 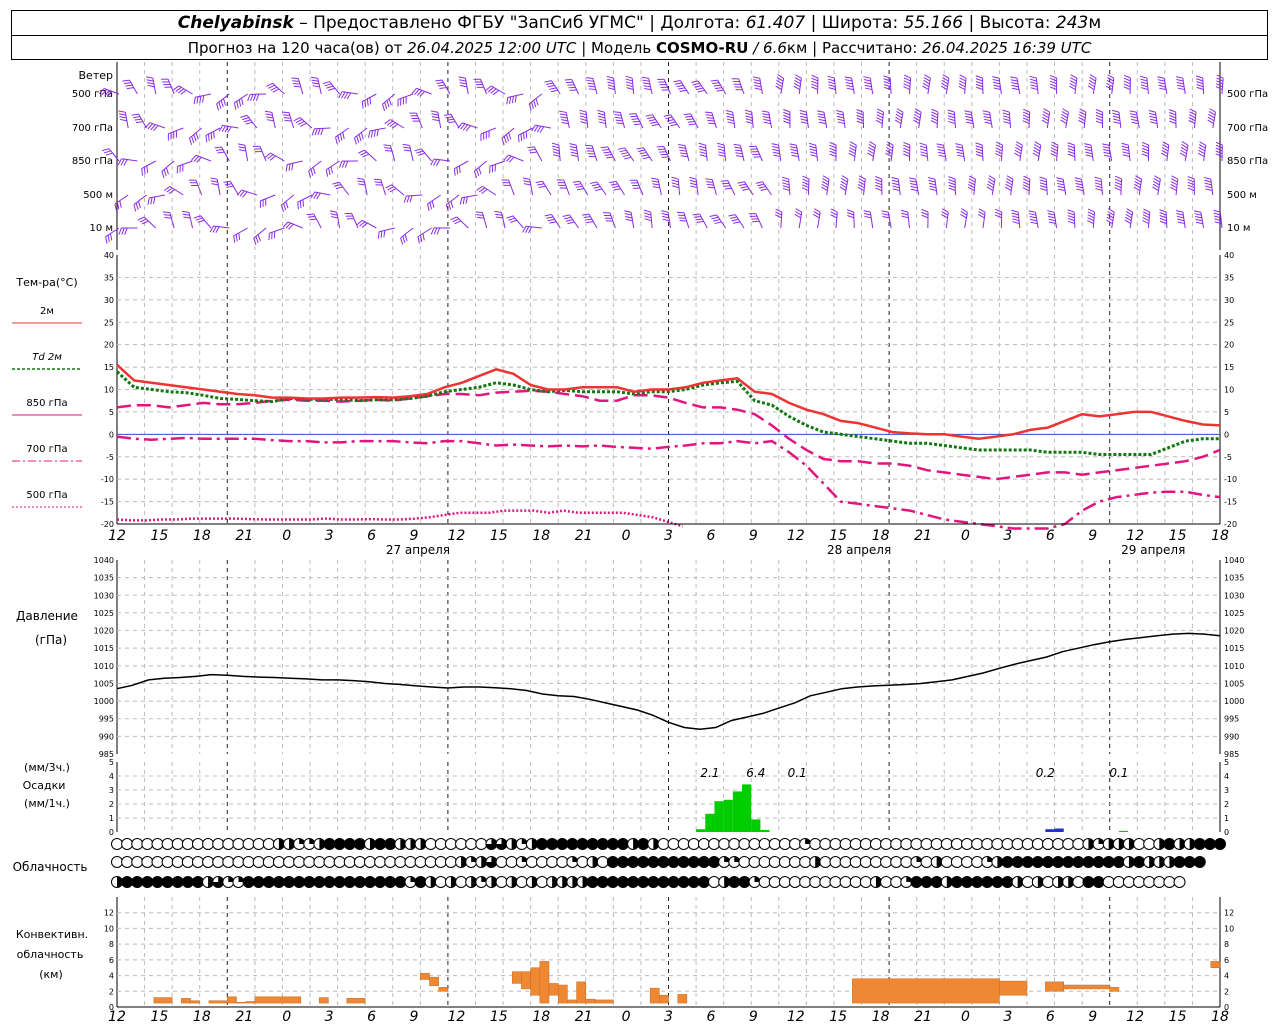 I want to click on pres-ytick-label: 1010, so click(x=1234, y=666).